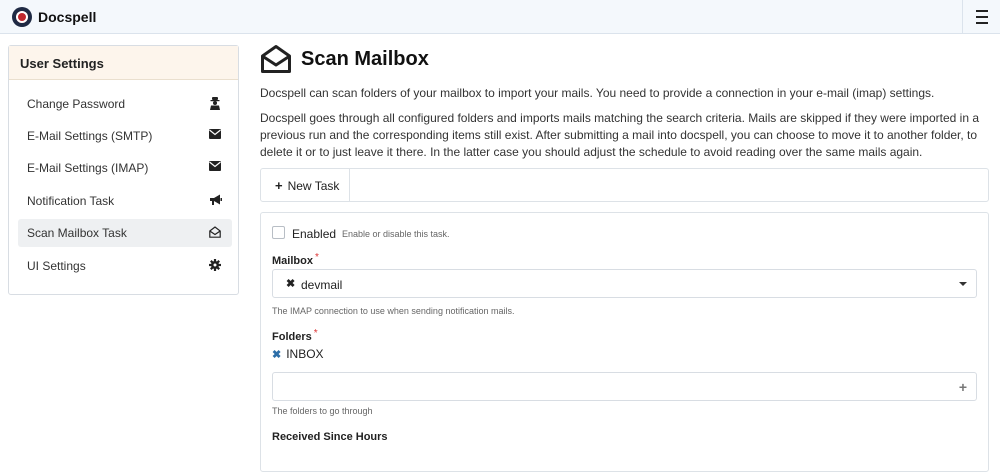  What do you see at coordinates (76, 104) in the screenshot?
I see `sidebar-item-label: Change Password` at bounding box center [76, 104].